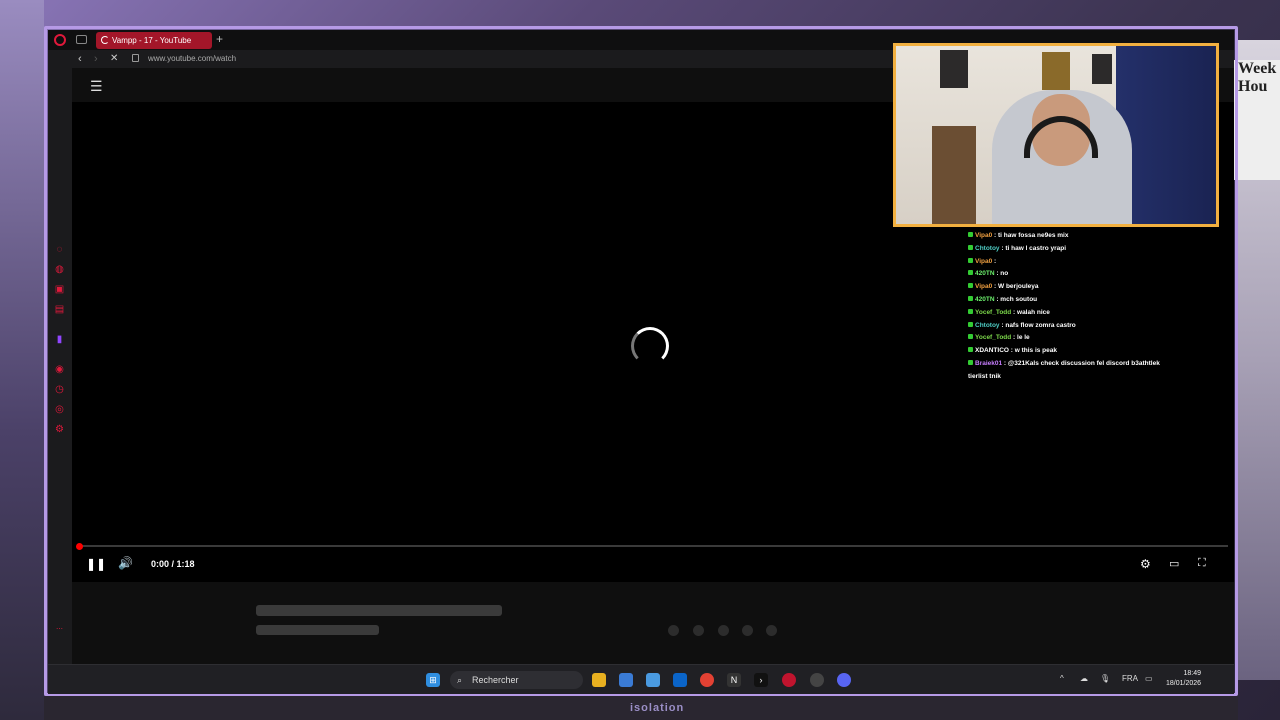 The width and height of the screenshot is (1280, 720). Describe the element at coordinates (59, 429) in the screenshot. I see `settings-icon: ⚙` at that location.